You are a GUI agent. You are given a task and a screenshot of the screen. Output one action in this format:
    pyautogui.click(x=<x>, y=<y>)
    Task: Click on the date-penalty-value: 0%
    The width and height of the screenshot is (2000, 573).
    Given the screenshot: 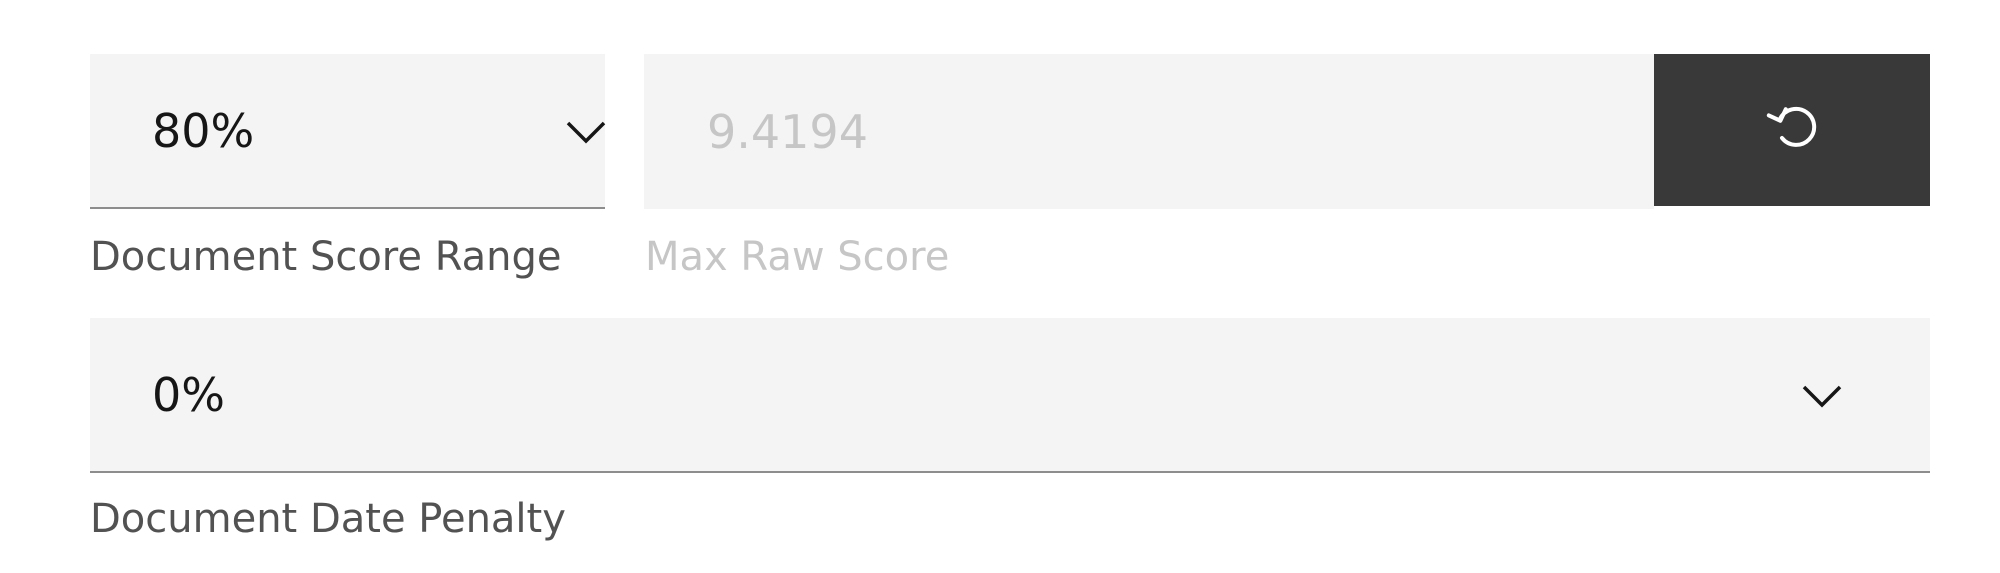 What is the action you would take?
    pyautogui.click(x=188, y=394)
    